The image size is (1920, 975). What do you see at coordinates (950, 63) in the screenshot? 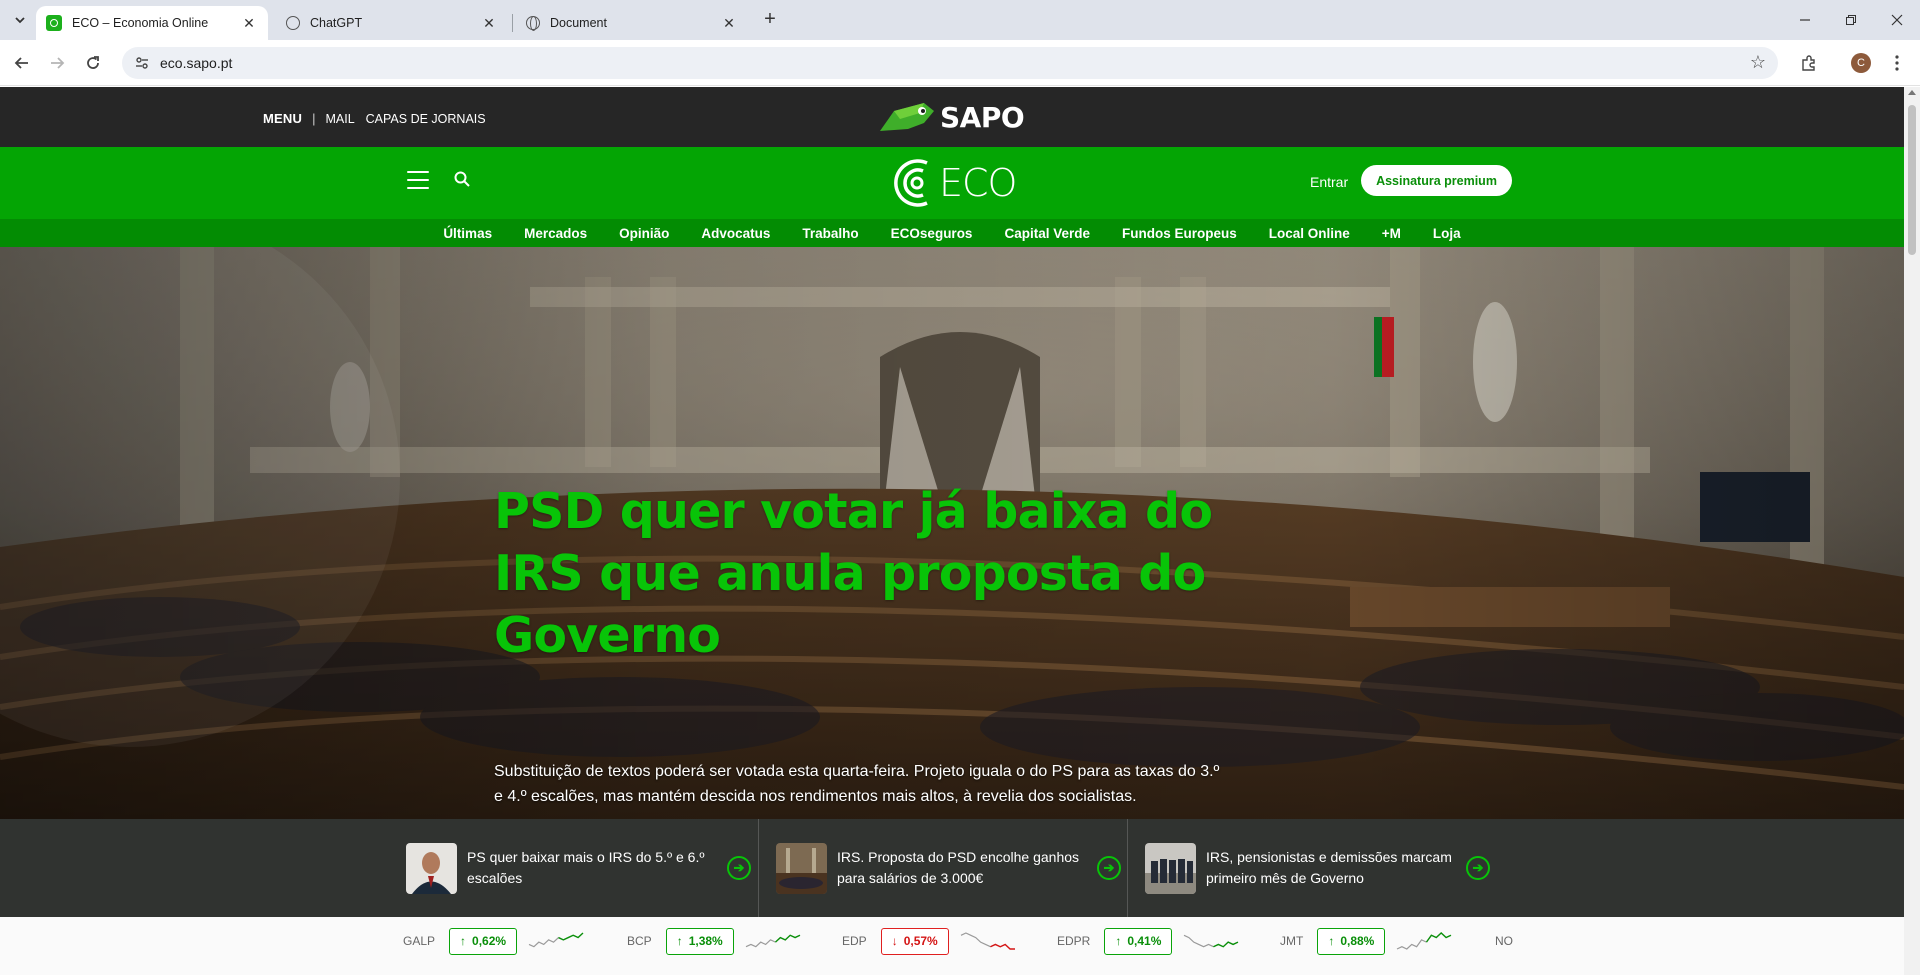
I see `address-bar: eco.sapo.pt ☆` at bounding box center [950, 63].